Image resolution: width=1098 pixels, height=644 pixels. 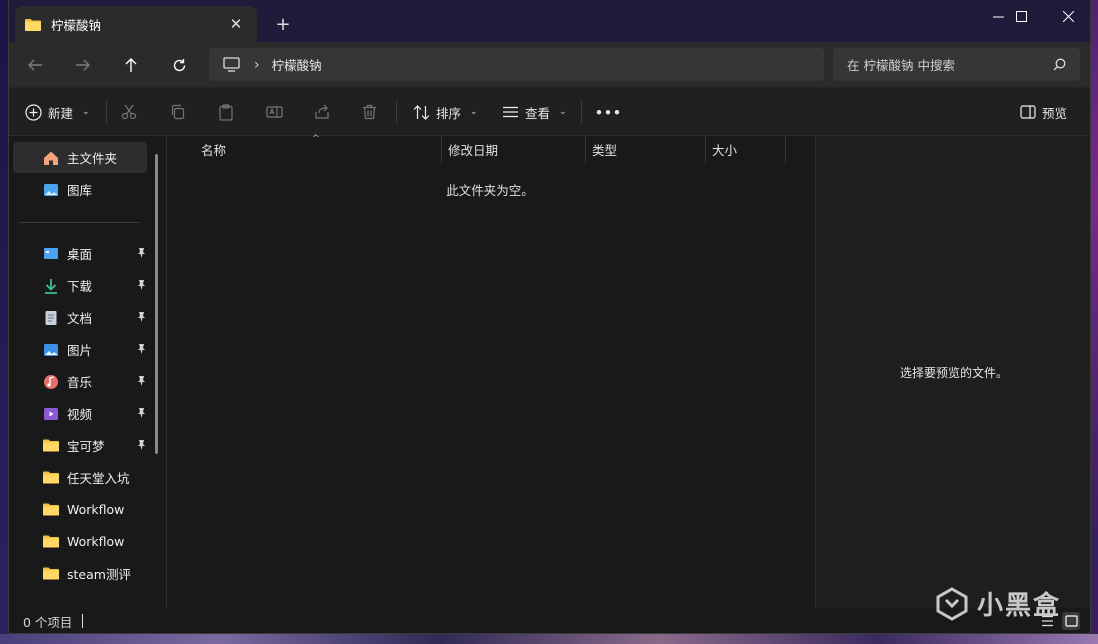 What do you see at coordinates (51, 254) in the screenshot?
I see `desktop-icon` at bounding box center [51, 254].